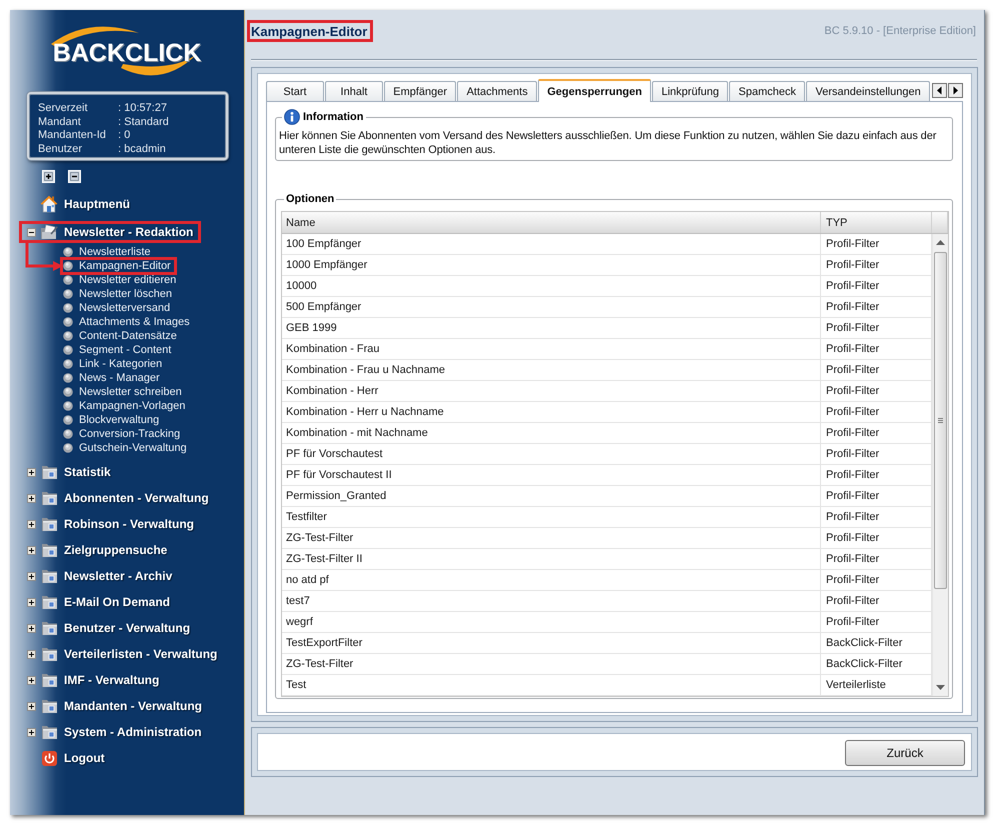 Image resolution: width=994 pixels, height=827 pixels. What do you see at coordinates (112, 680) in the screenshot?
I see `menu-item: IMF - Verwaltung` at bounding box center [112, 680].